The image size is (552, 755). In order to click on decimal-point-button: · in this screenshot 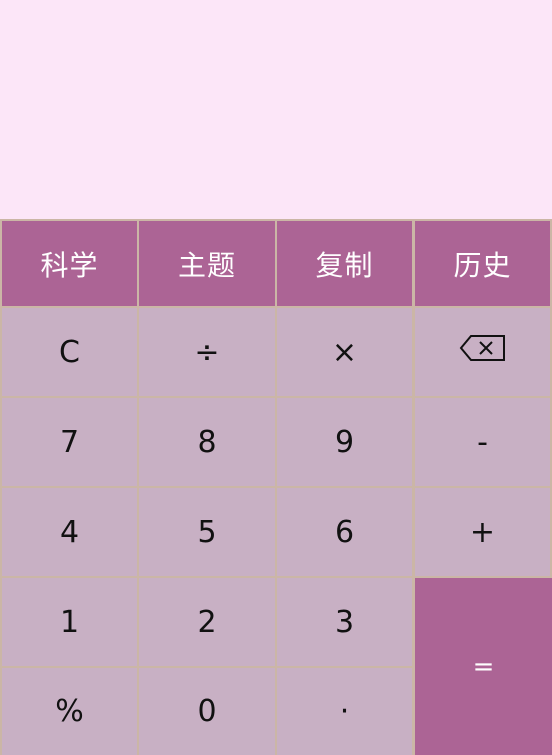, I will do `click(344, 711)`.